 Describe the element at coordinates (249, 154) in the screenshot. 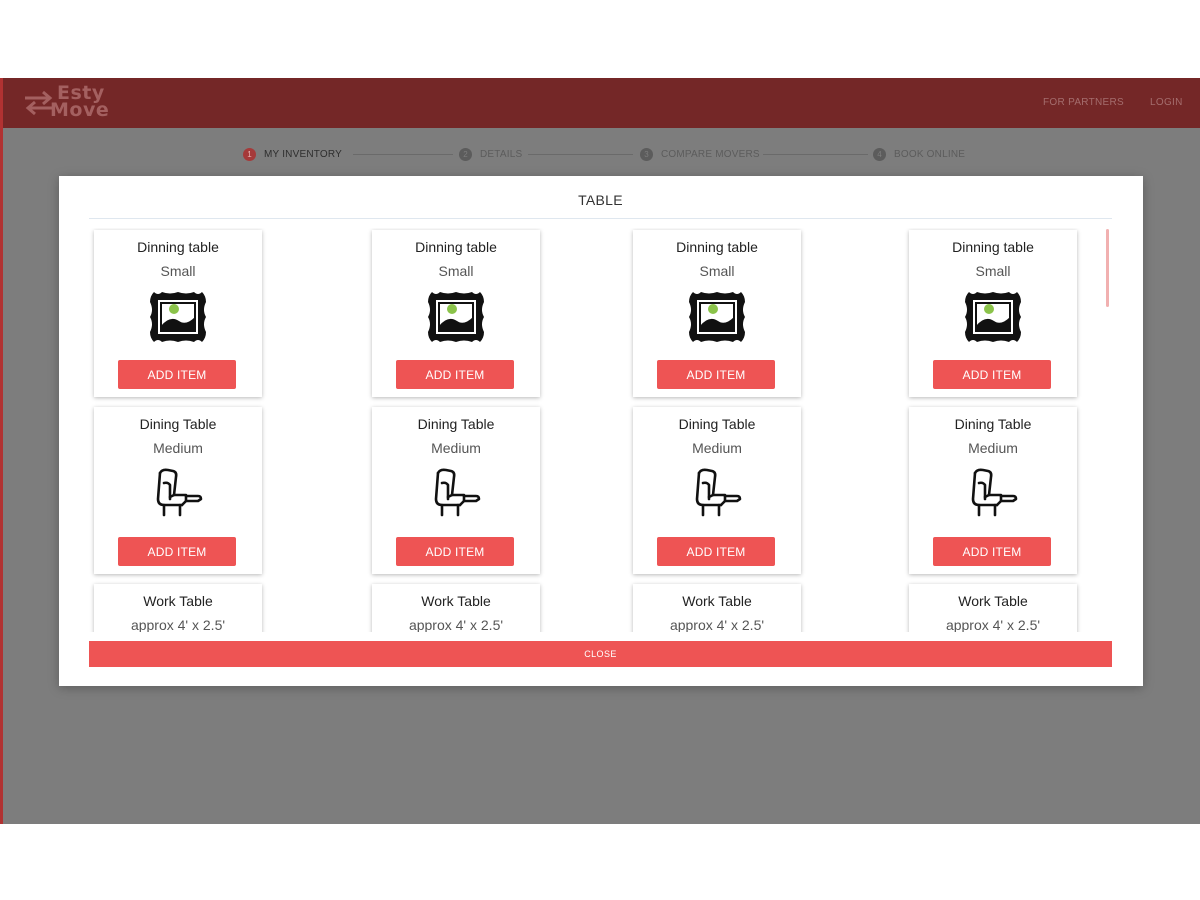

I see `step-number: 1` at that location.